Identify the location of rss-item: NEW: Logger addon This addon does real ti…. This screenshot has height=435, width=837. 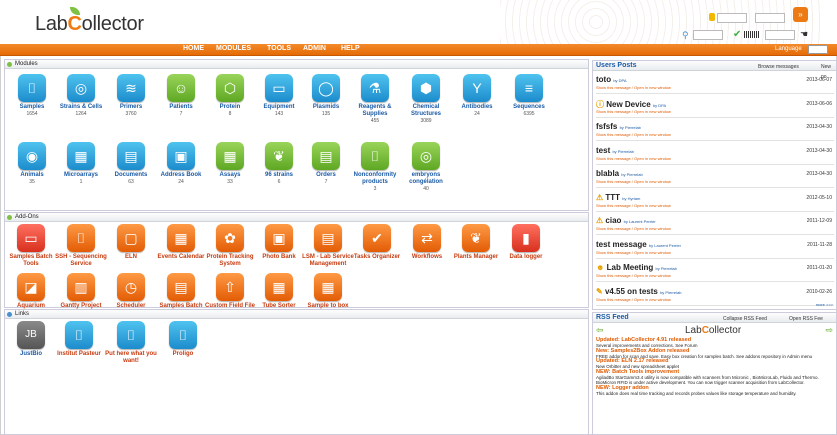
(714, 391).